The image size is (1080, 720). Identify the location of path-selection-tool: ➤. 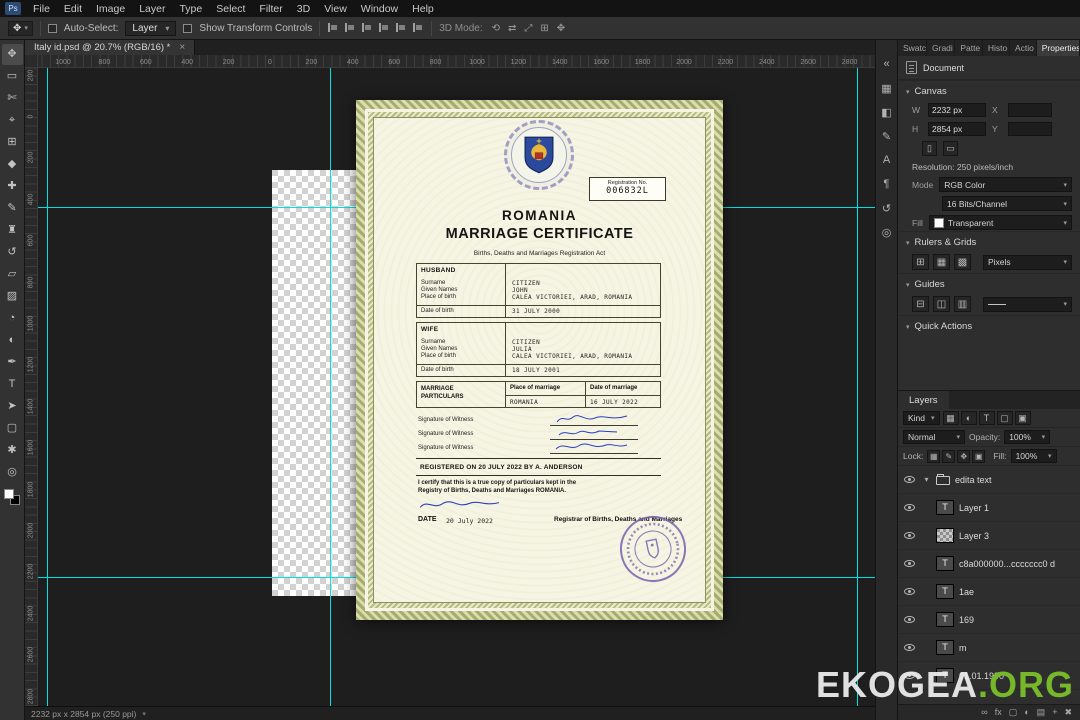
(12, 406).